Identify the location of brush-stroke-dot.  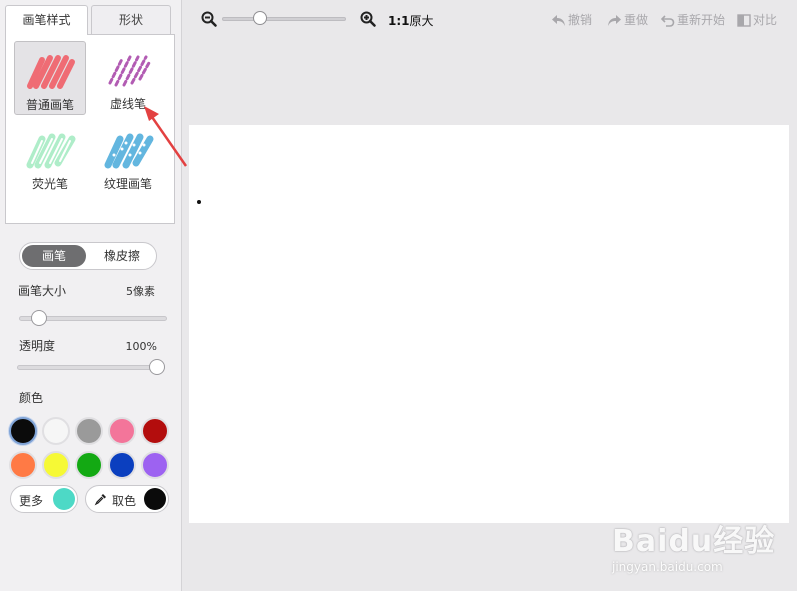
(199, 202).